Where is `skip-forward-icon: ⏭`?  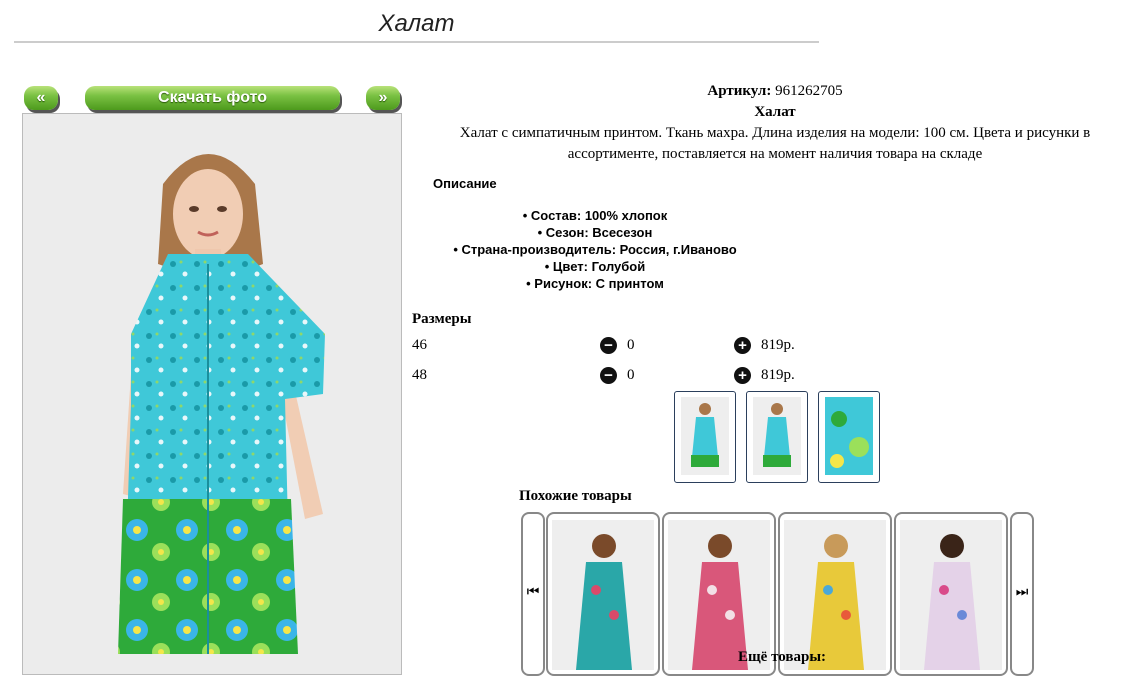
skip-forward-icon: ⏭ is located at coordinates (1022, 592).